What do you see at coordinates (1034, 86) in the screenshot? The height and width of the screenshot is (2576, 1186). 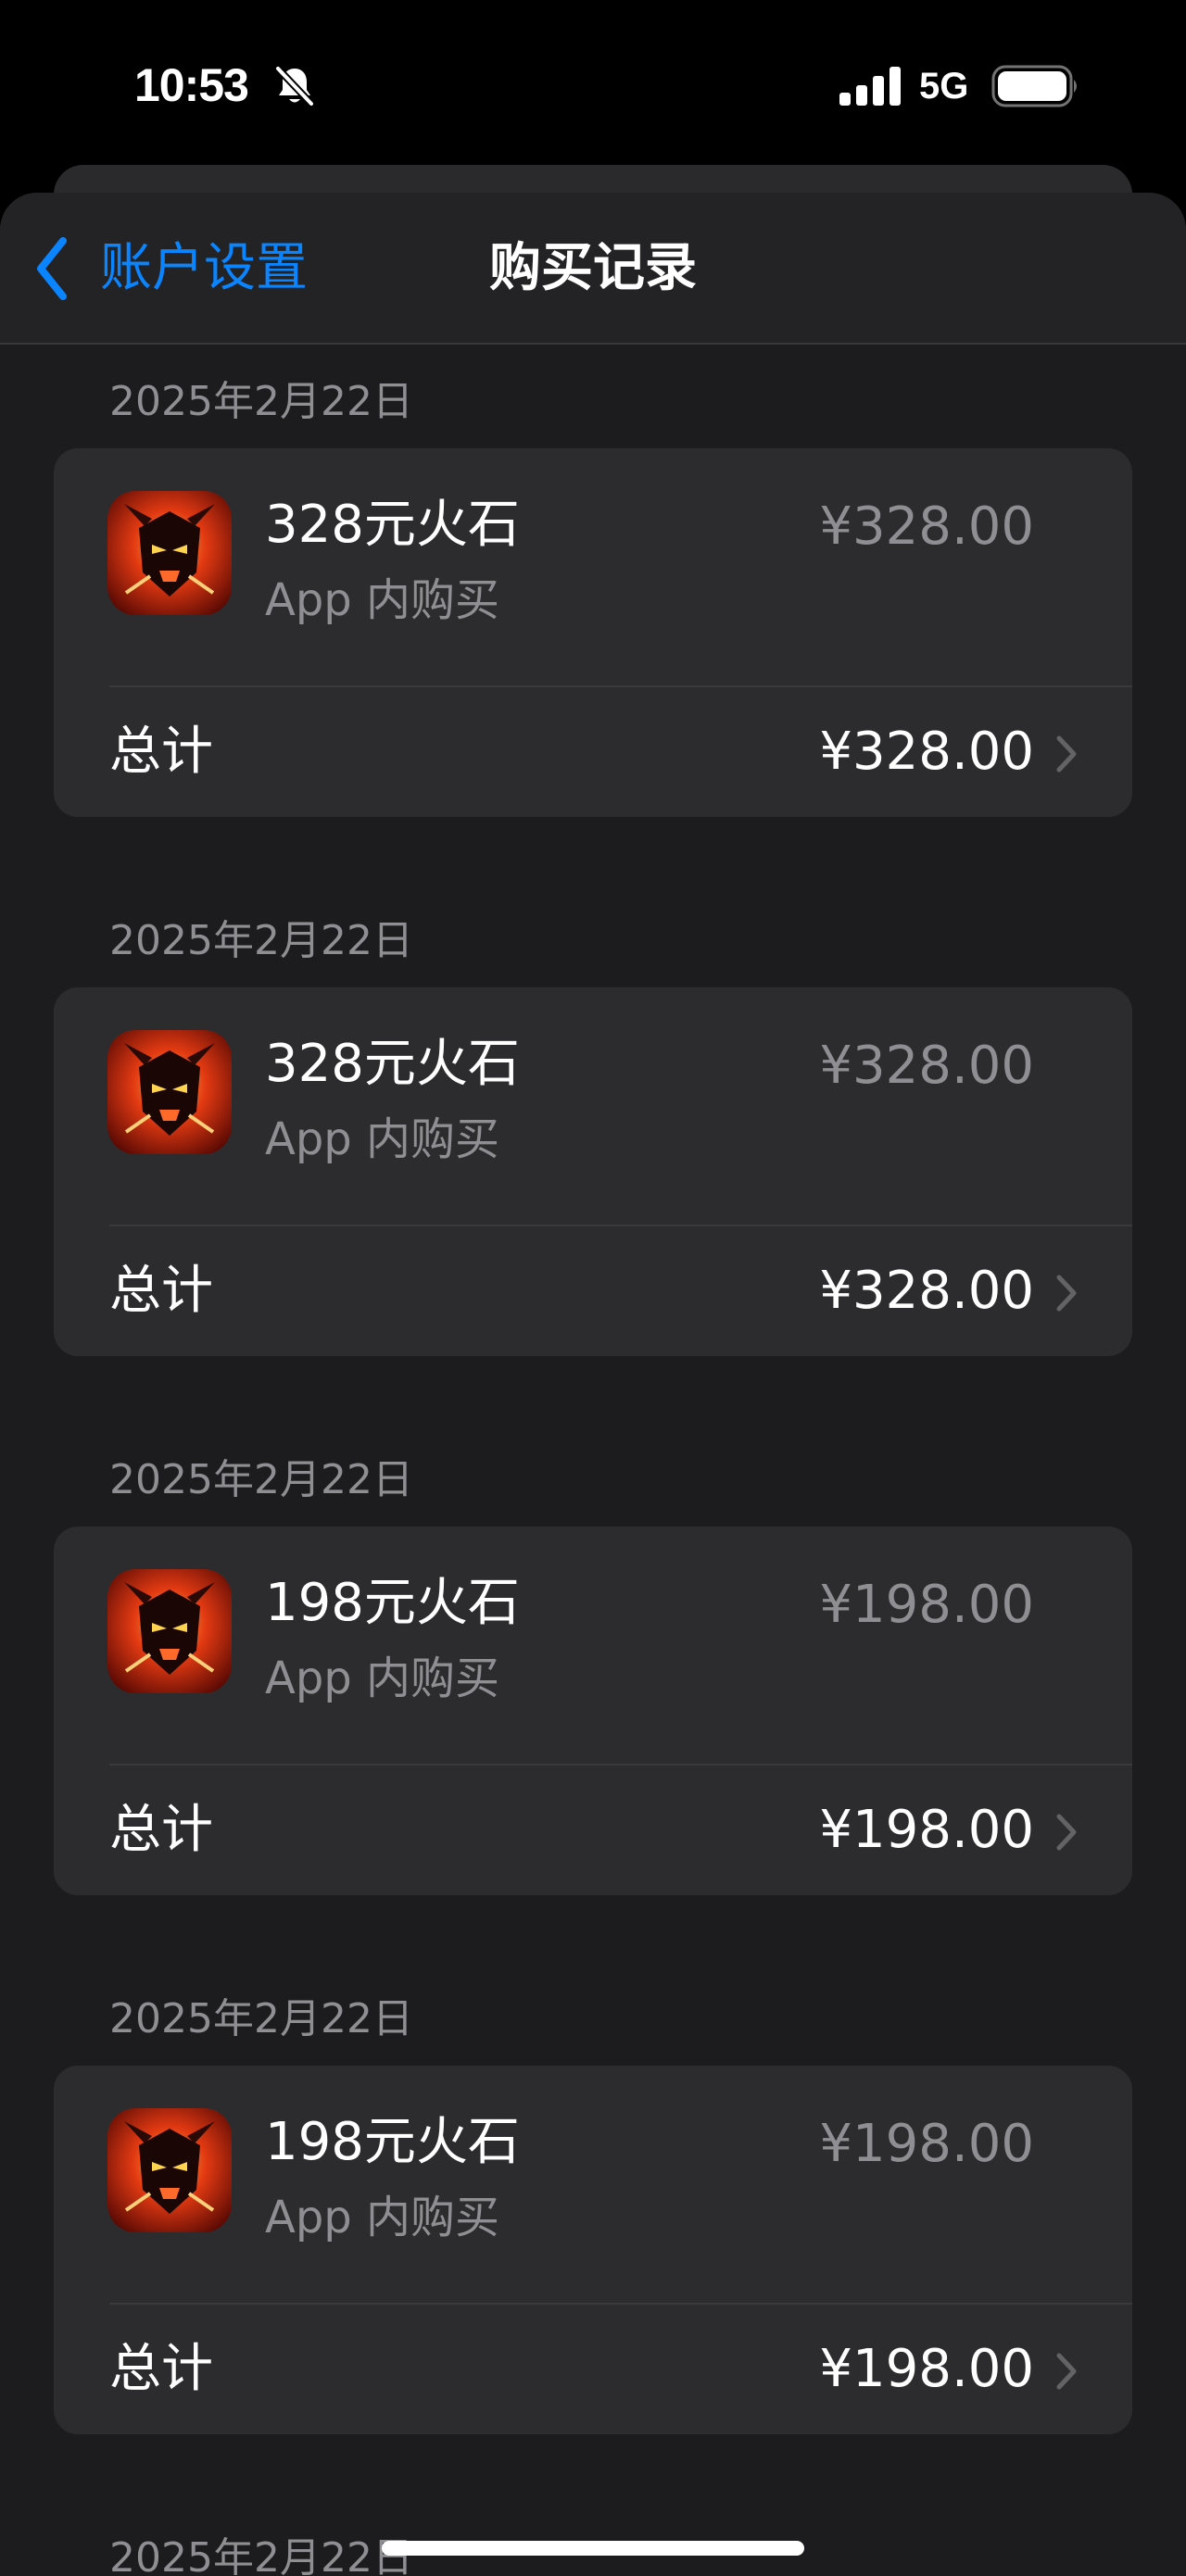 I see `battery-icon` at bounding box center [1034, 86].